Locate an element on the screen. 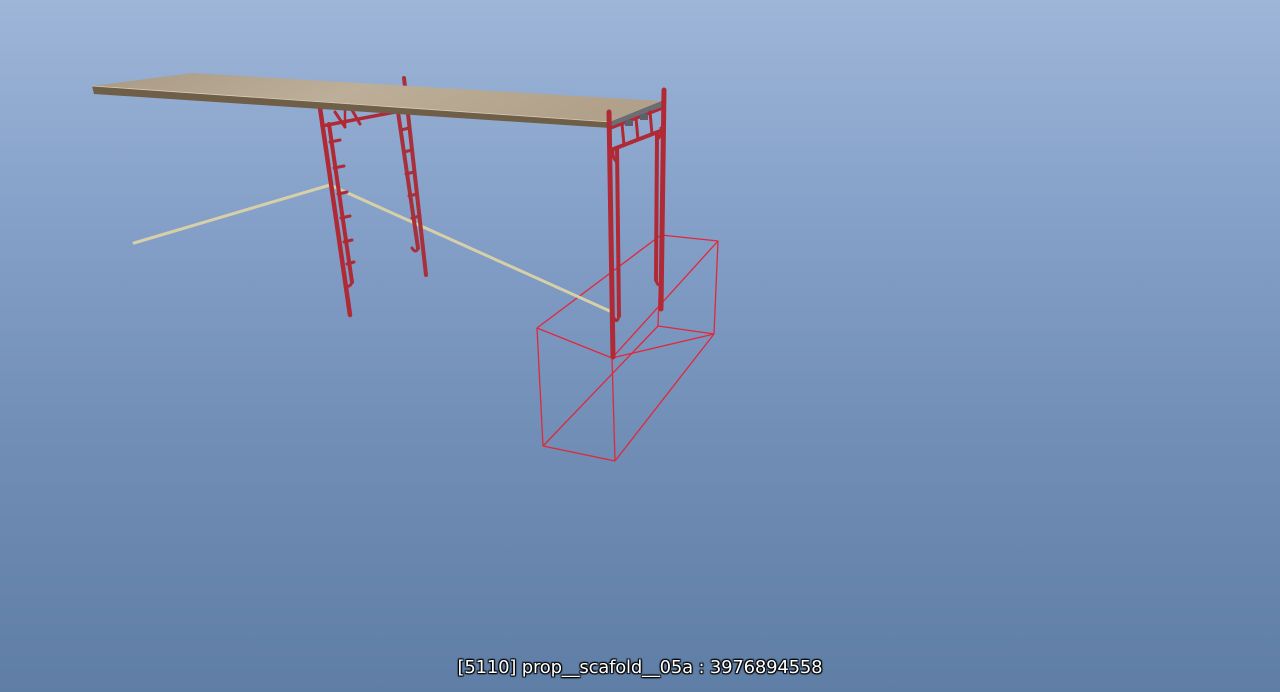 The height and width of the screenshot is (692, 1280). rope is located at coordinates (373, 248).